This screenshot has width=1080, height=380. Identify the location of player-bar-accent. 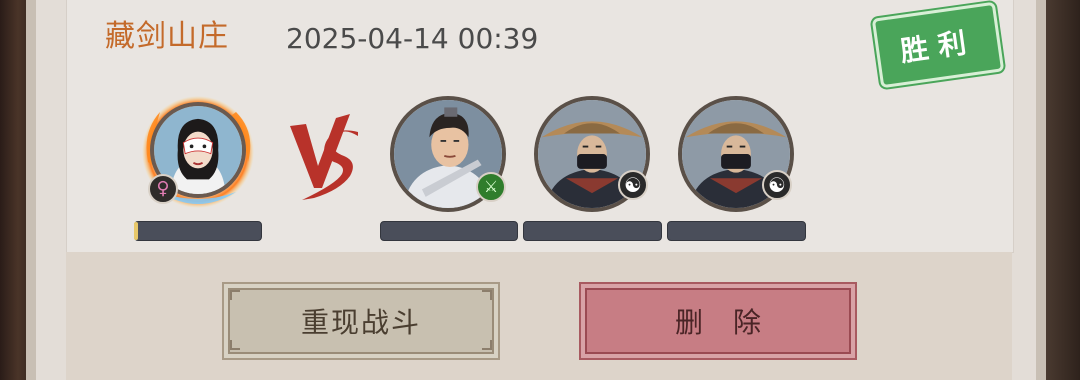
(136, 231).